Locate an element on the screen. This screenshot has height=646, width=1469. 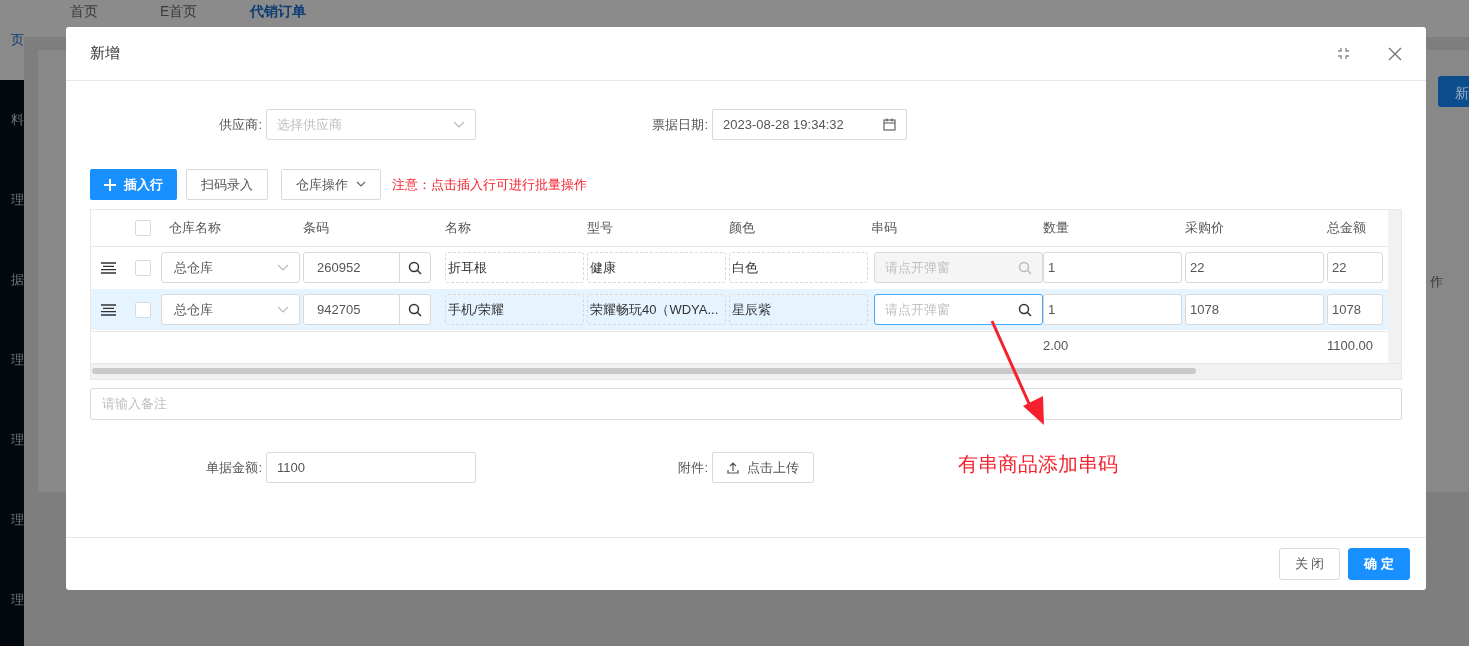
annotation-text: 有串商品添加串码 is located at coordinates (1038, 464).